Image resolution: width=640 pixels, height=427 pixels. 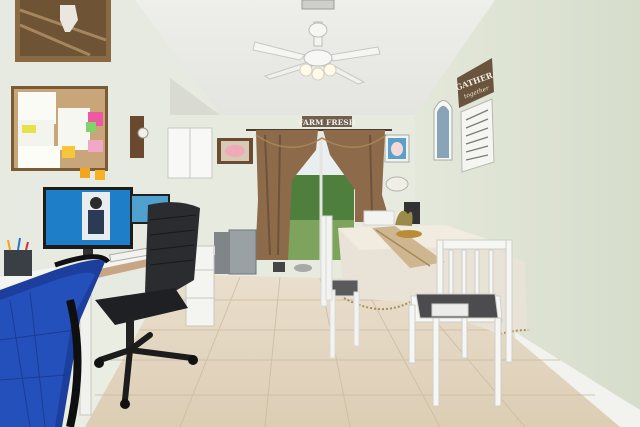 I want to click on trash-can, so click(x=242, y=252).